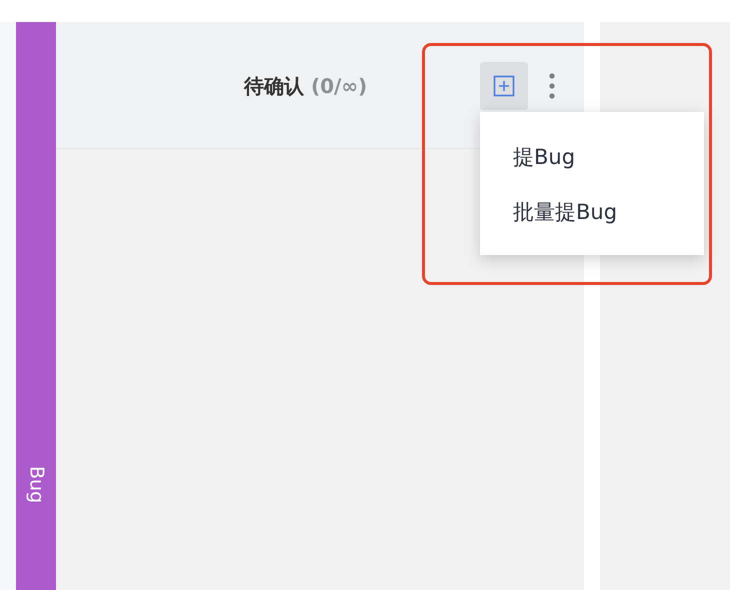  Describe the element at coordinates (339, 86) in the screenshot. I see `column-count: (0/∞)` at that location.